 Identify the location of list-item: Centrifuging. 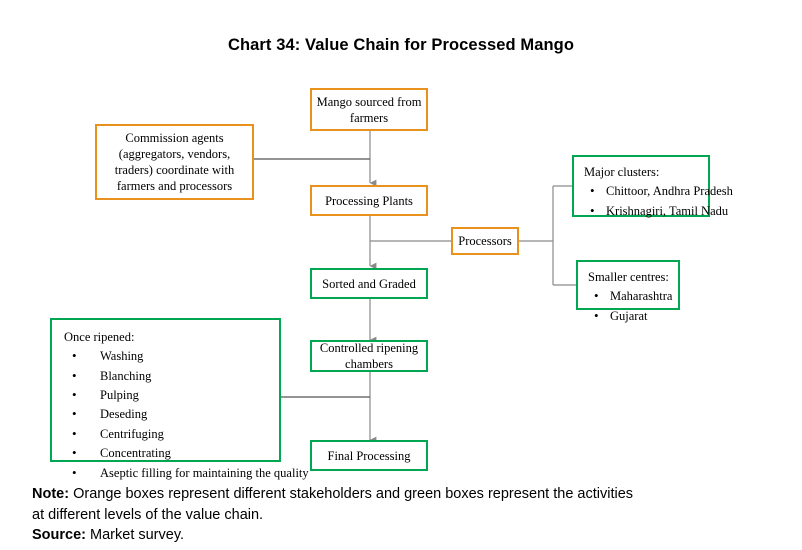
(172, 434).